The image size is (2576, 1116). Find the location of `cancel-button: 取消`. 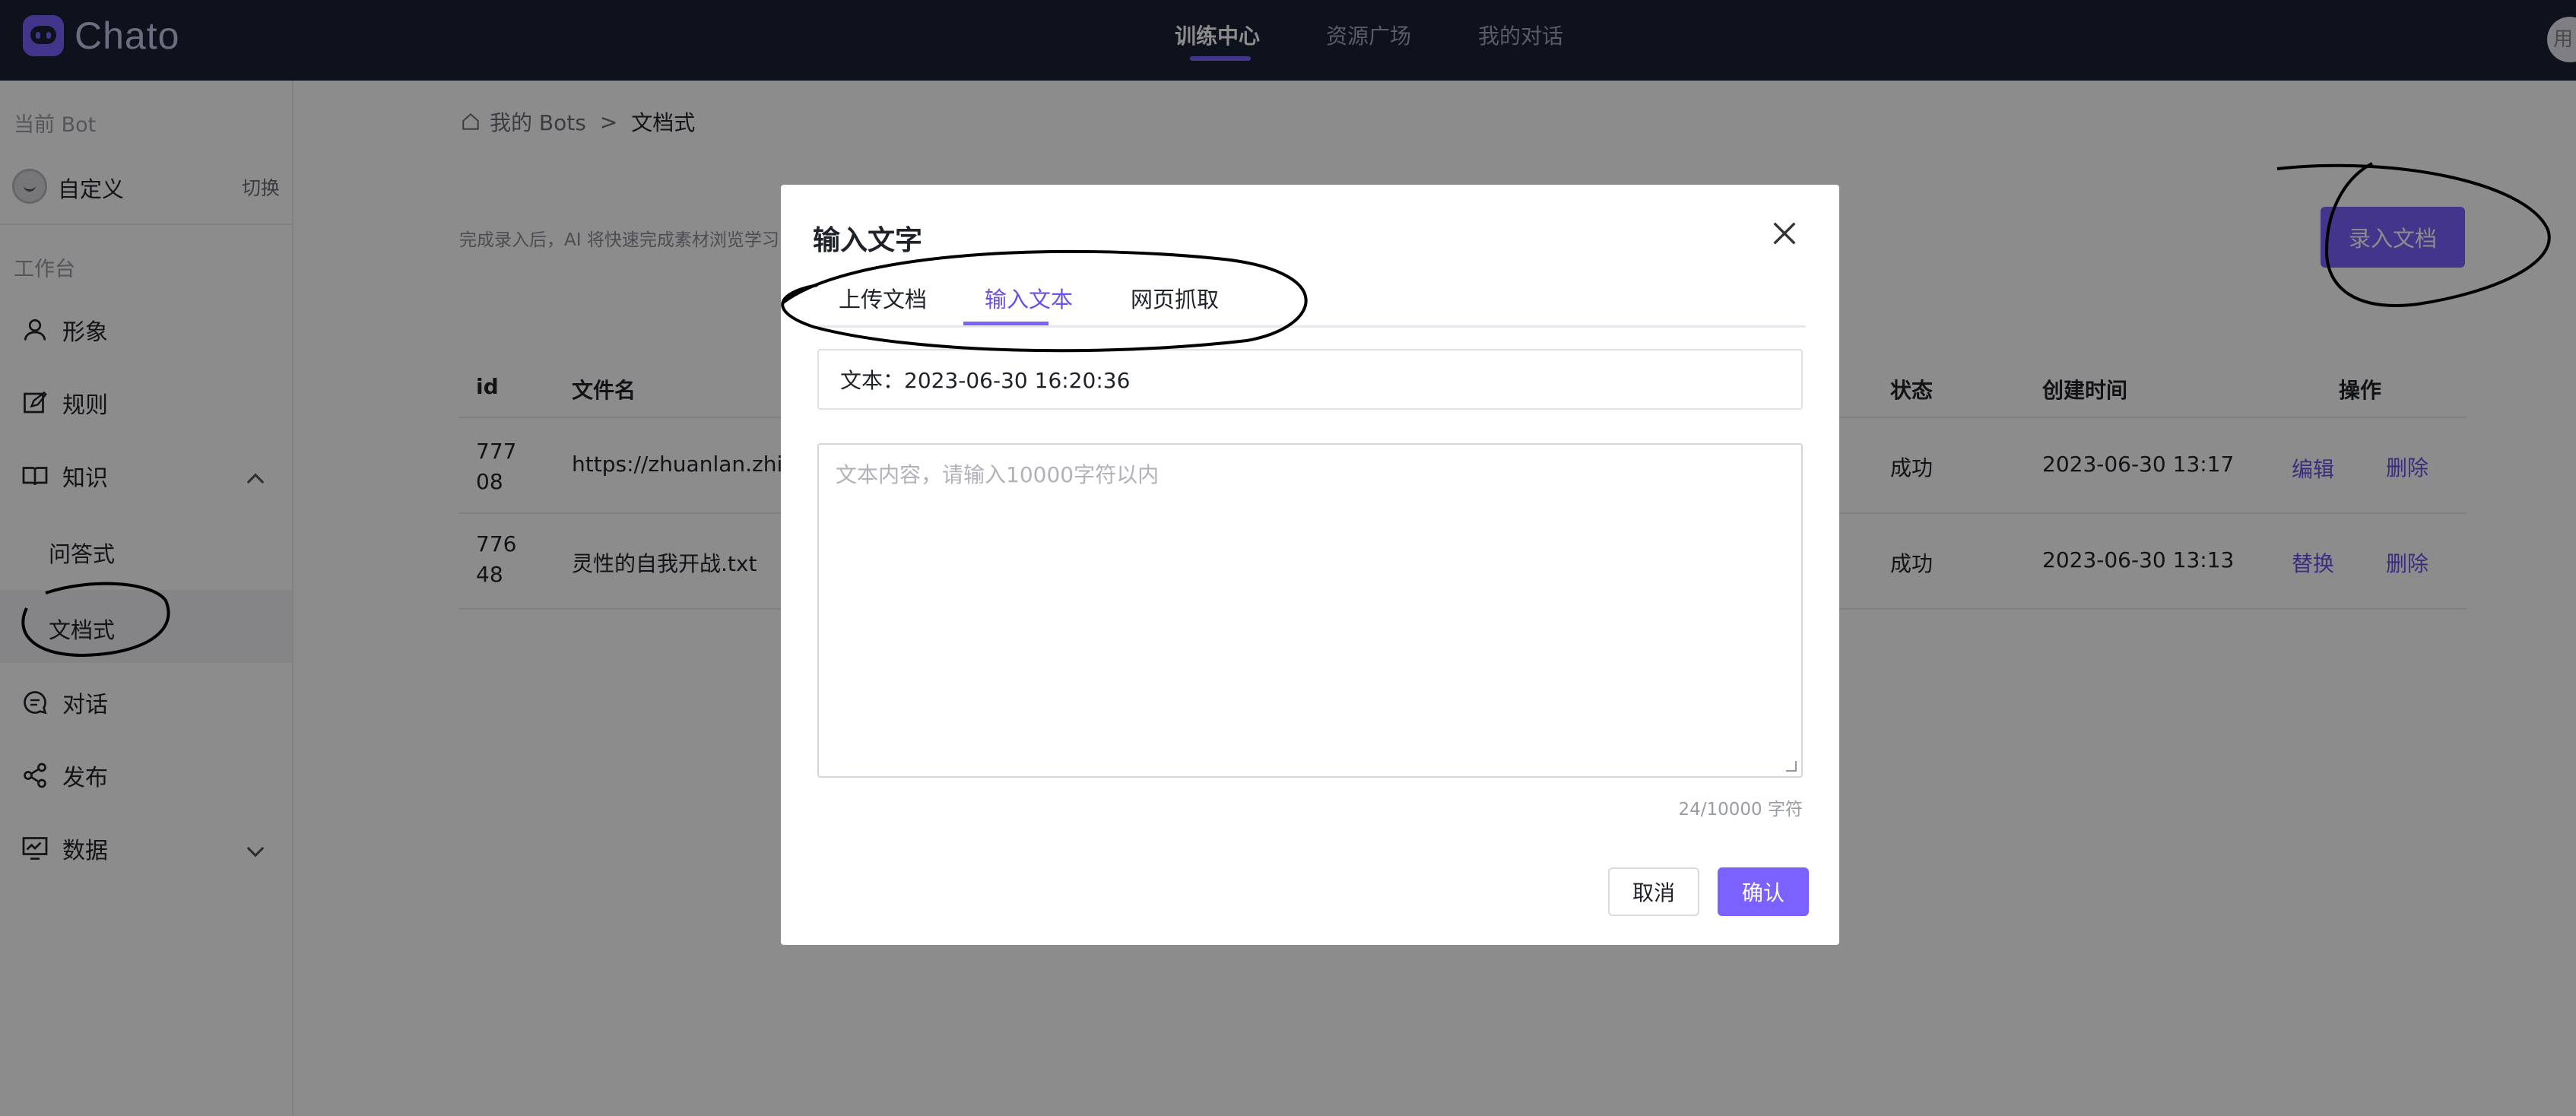

cancel-button: 取消 is located at coordinates (1654, 891).